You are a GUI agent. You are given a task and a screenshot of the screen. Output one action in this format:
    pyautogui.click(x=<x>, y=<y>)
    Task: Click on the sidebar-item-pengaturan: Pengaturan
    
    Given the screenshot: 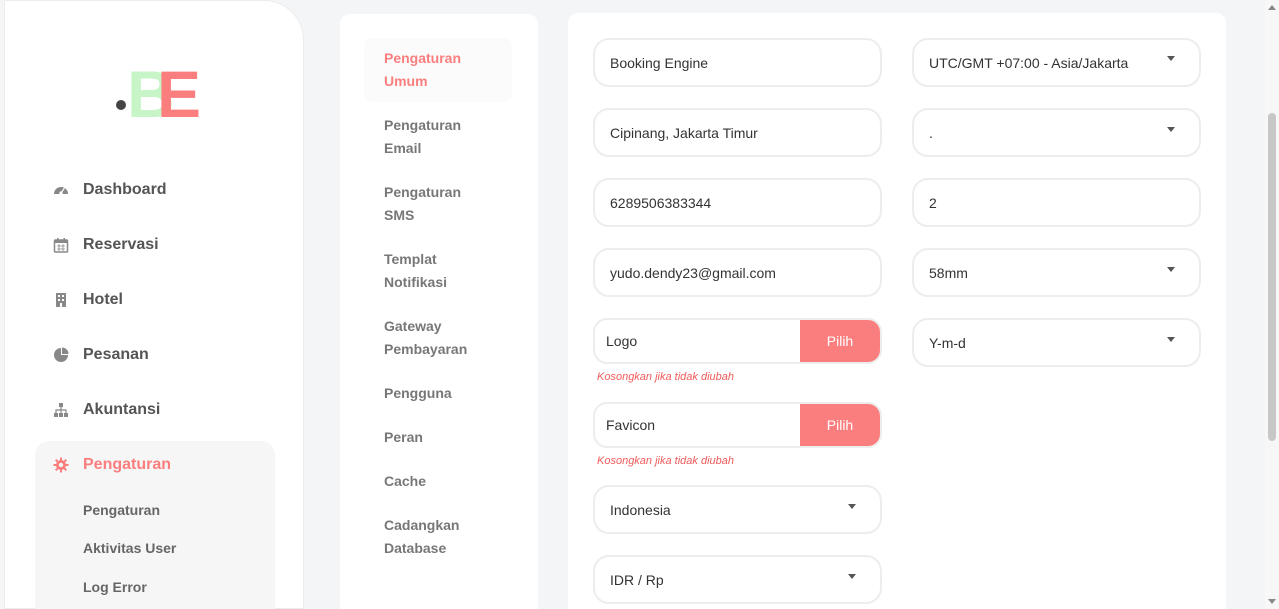 What is the action you would take?
    pyautogui.click(x=112, y=465)
    